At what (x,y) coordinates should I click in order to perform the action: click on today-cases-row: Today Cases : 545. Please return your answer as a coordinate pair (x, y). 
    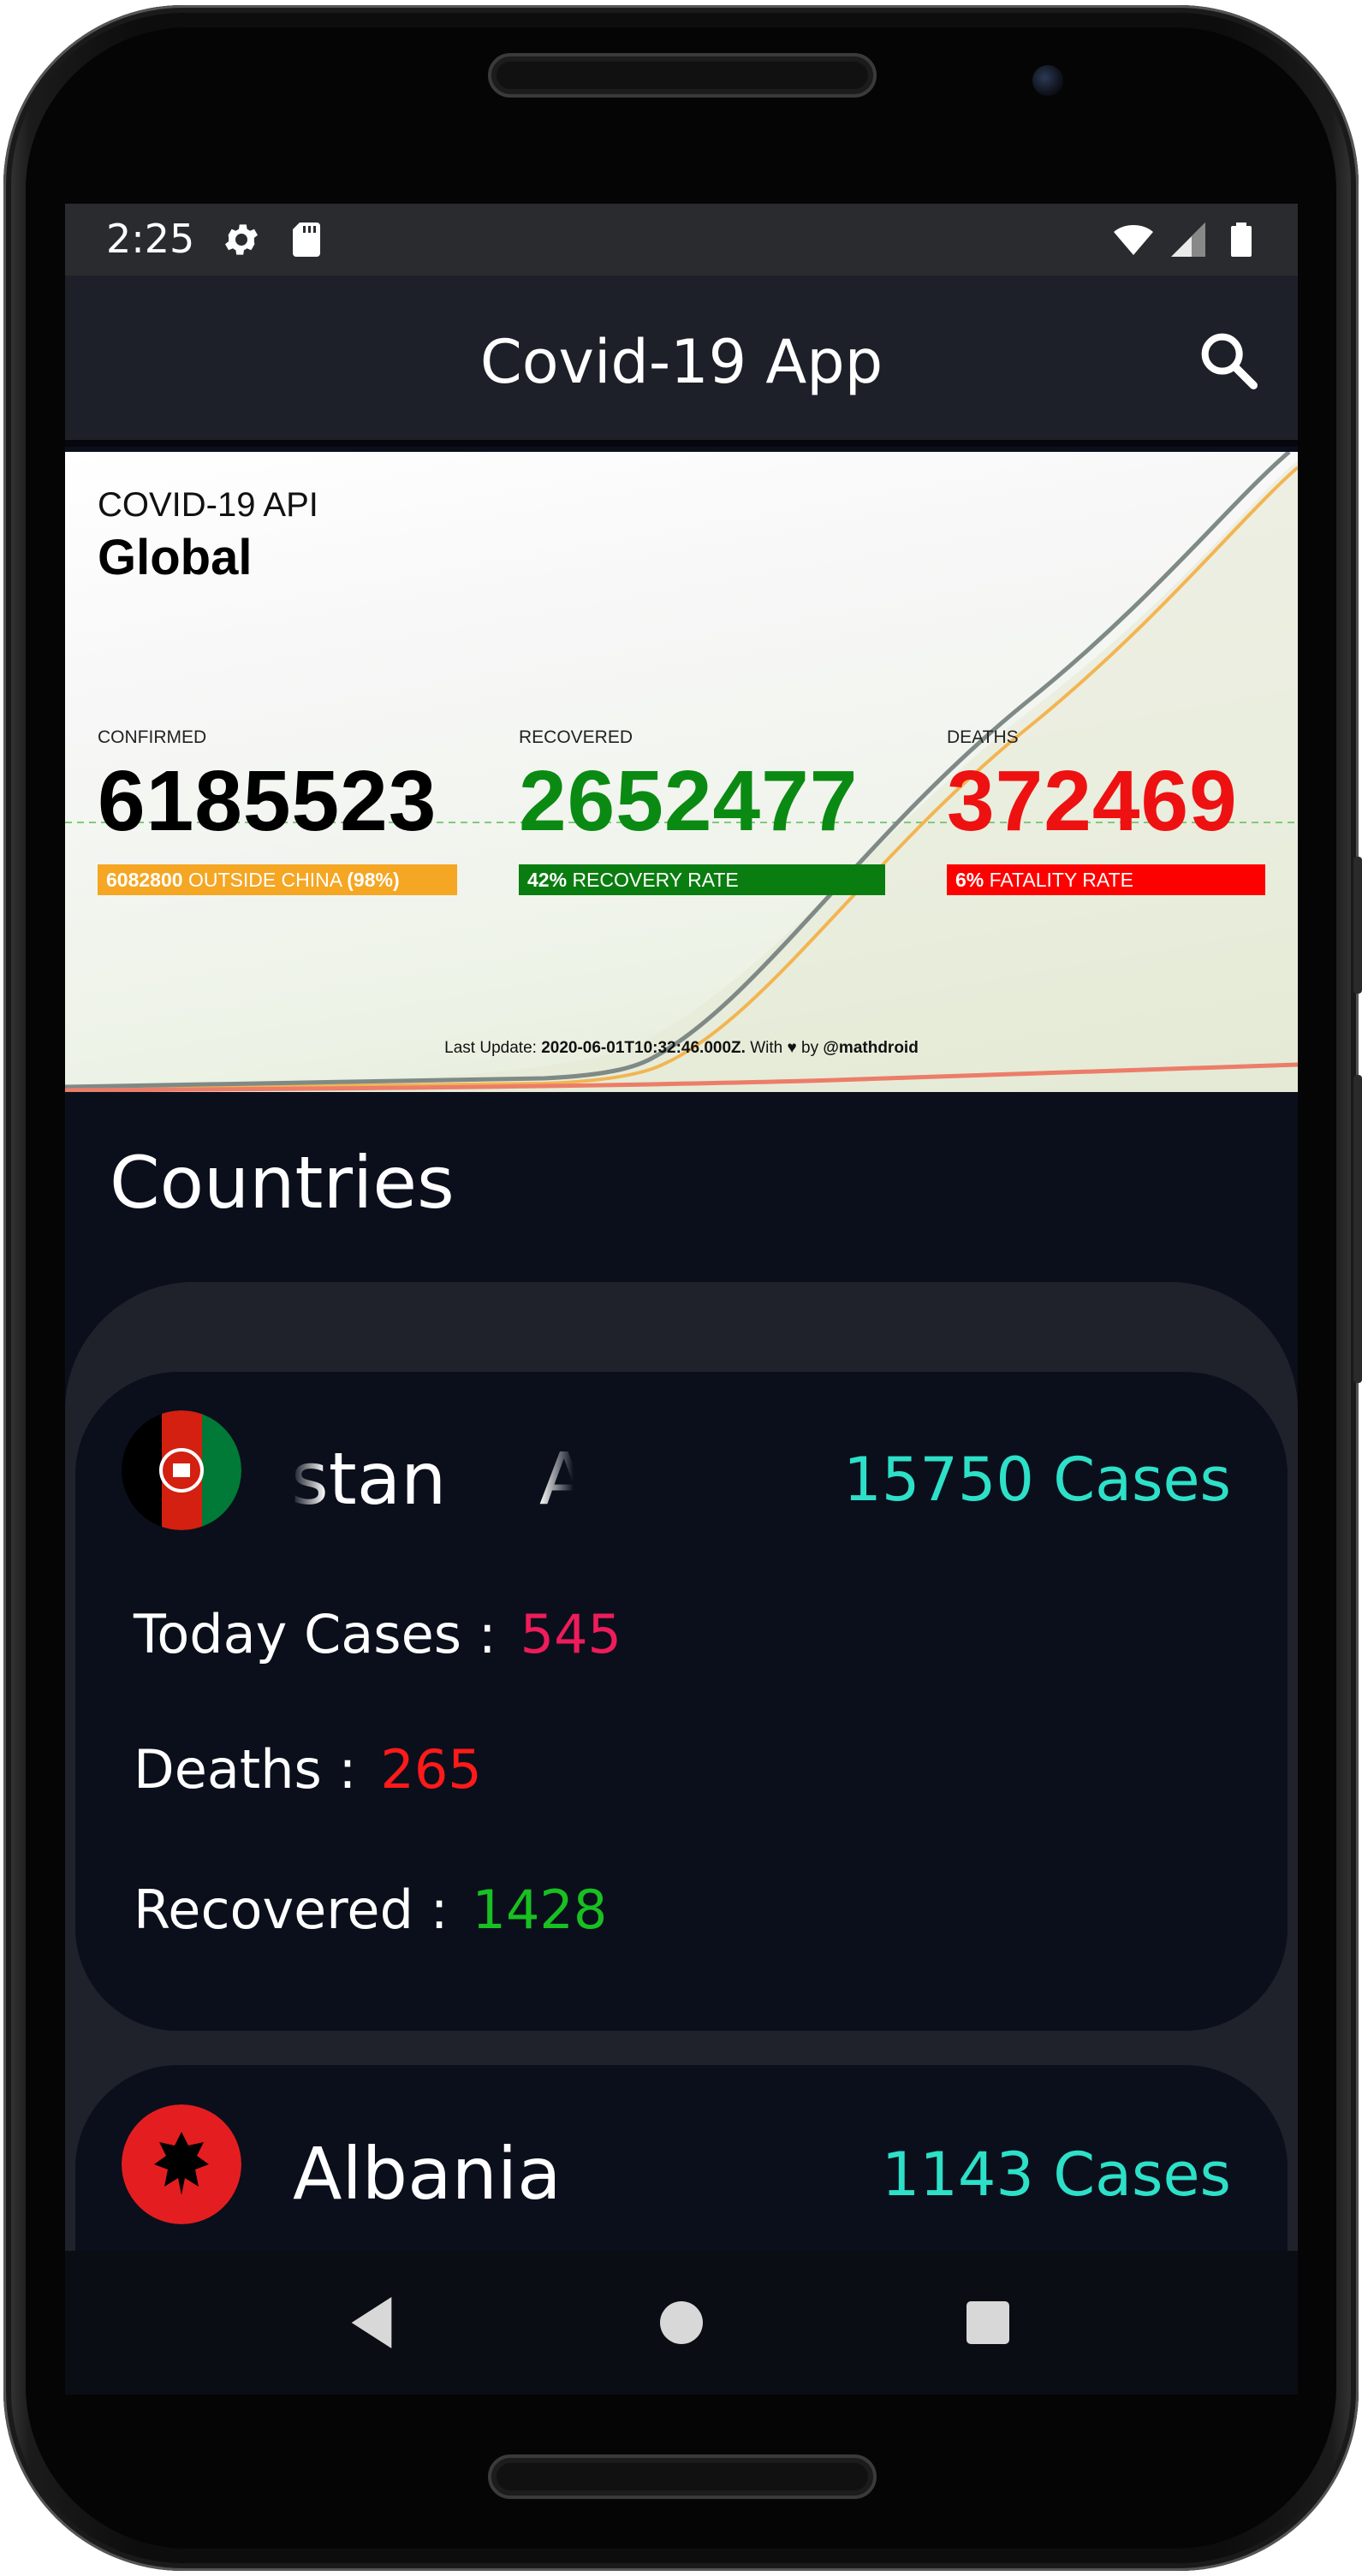
    Looking at the image, I should click on (378, 1634).